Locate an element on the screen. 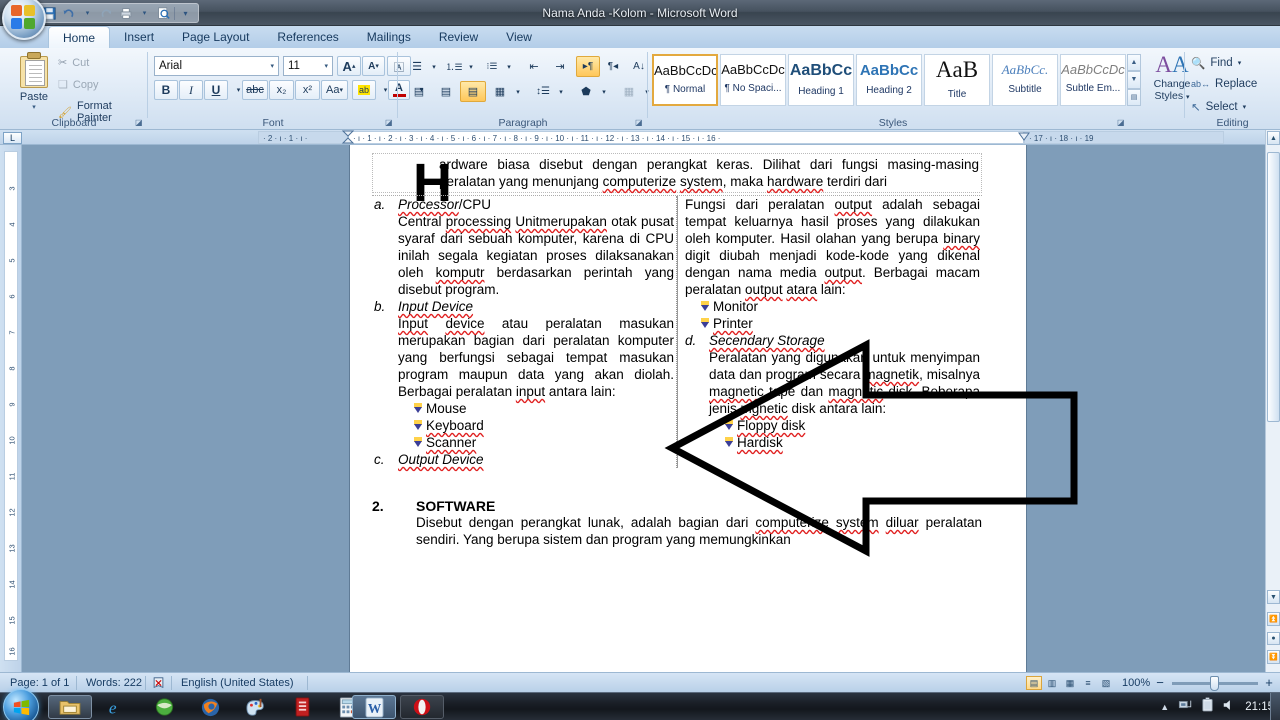 The height and width of the screenshot is (720, 1280). shading-button: ⬟ is located at coordinates (586, 91).